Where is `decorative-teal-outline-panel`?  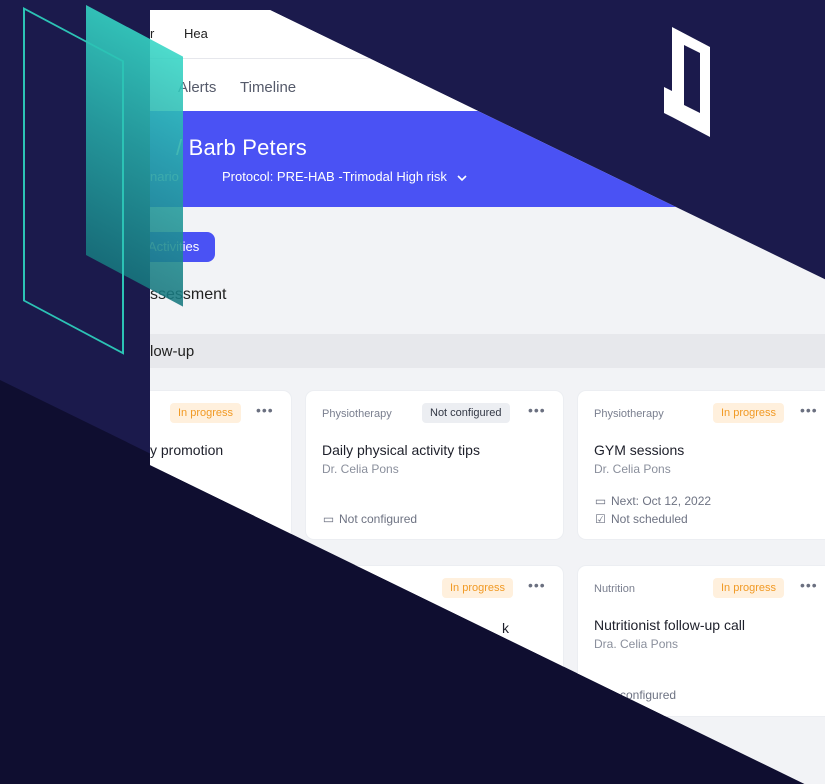 decorative-teal-outline-panel is located at coordinates (73, 181).